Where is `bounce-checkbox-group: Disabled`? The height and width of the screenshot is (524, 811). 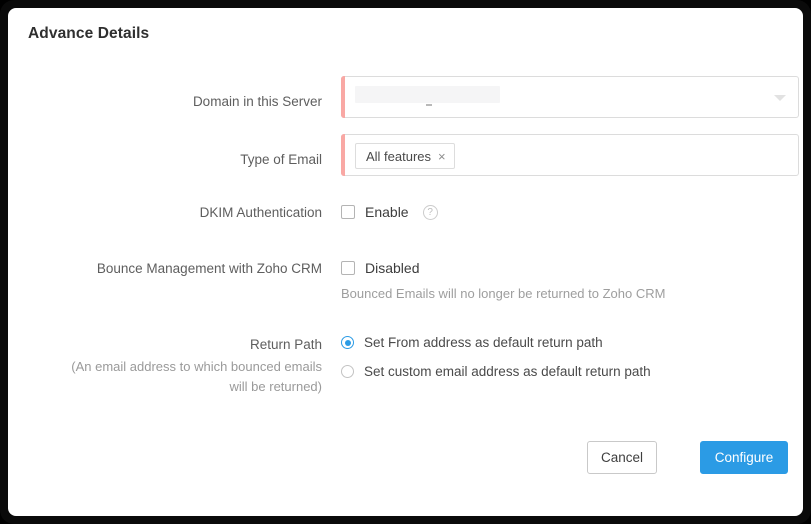 bounce-checkbox-group: Disabled is located at coordinates (380, 268).